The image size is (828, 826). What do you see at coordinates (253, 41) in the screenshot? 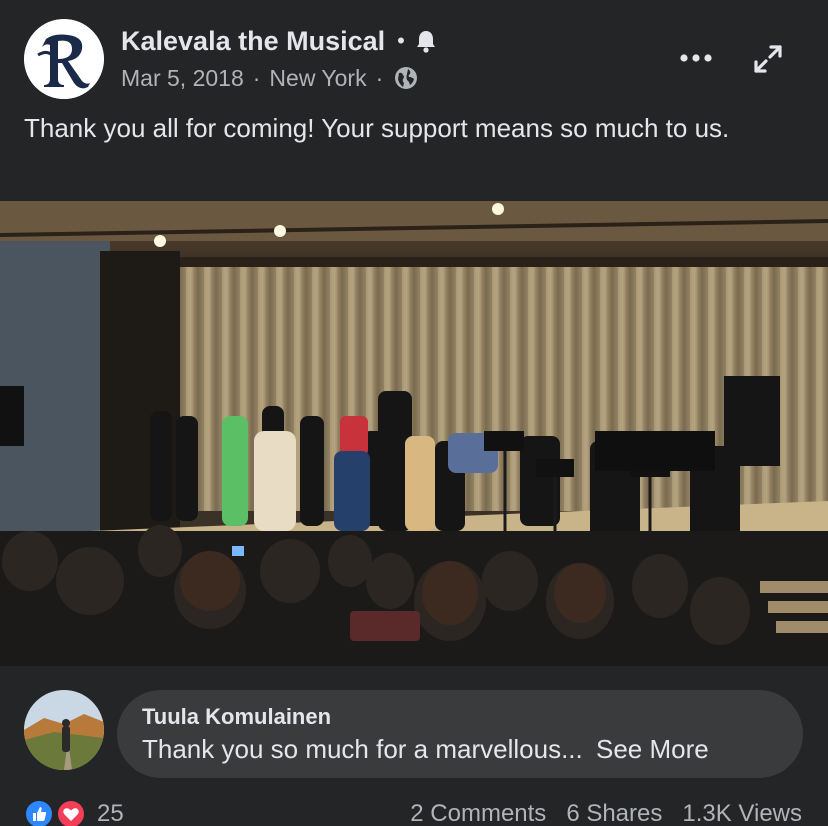
I see `page-name-link: Kalevala the Musical` at bounding box center [253, 41].